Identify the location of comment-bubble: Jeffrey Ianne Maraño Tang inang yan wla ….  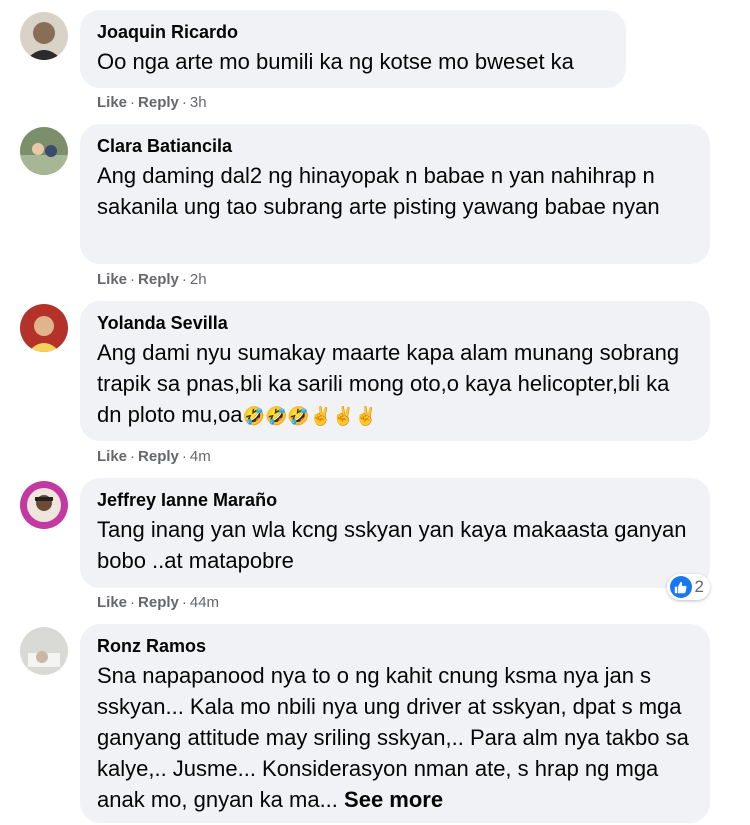
(395, 539).